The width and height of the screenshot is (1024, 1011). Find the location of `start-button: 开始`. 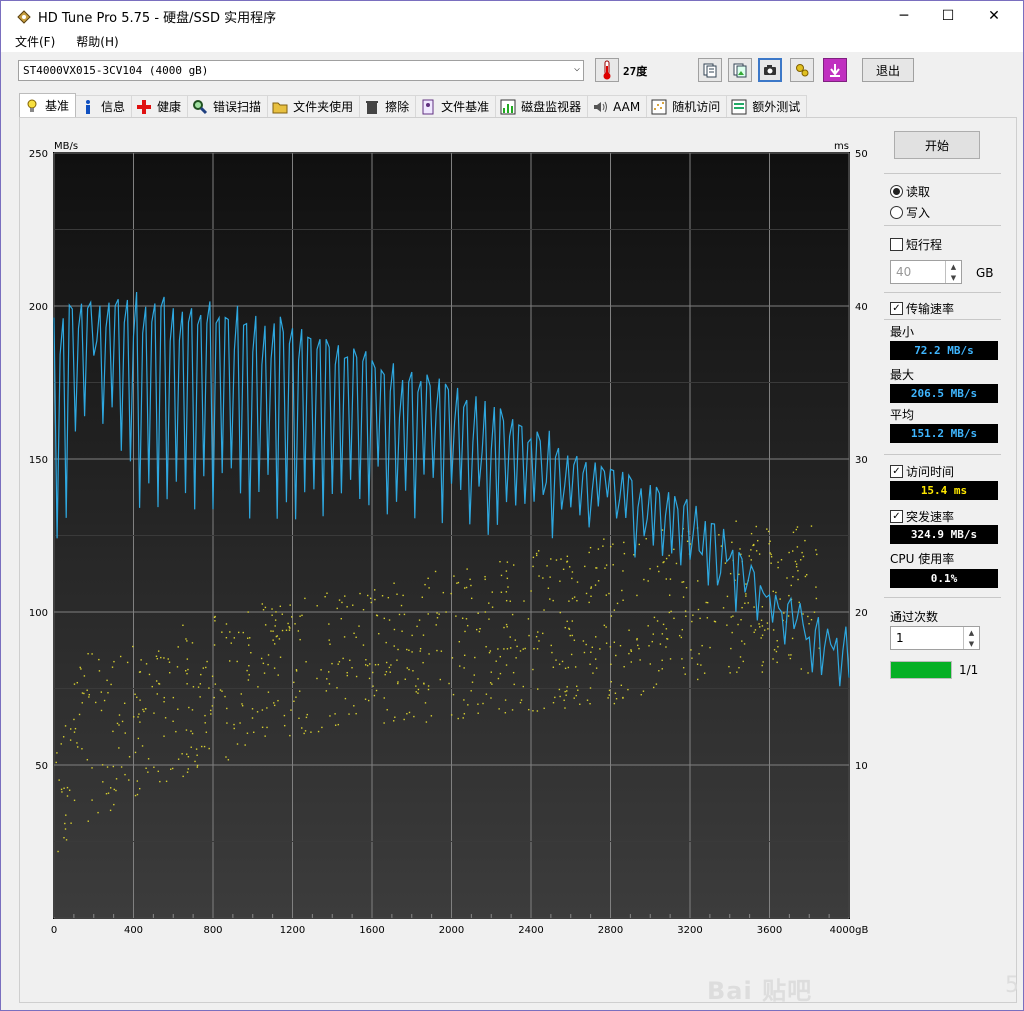

start-button: 开始 is located at coordinates (937, 145).